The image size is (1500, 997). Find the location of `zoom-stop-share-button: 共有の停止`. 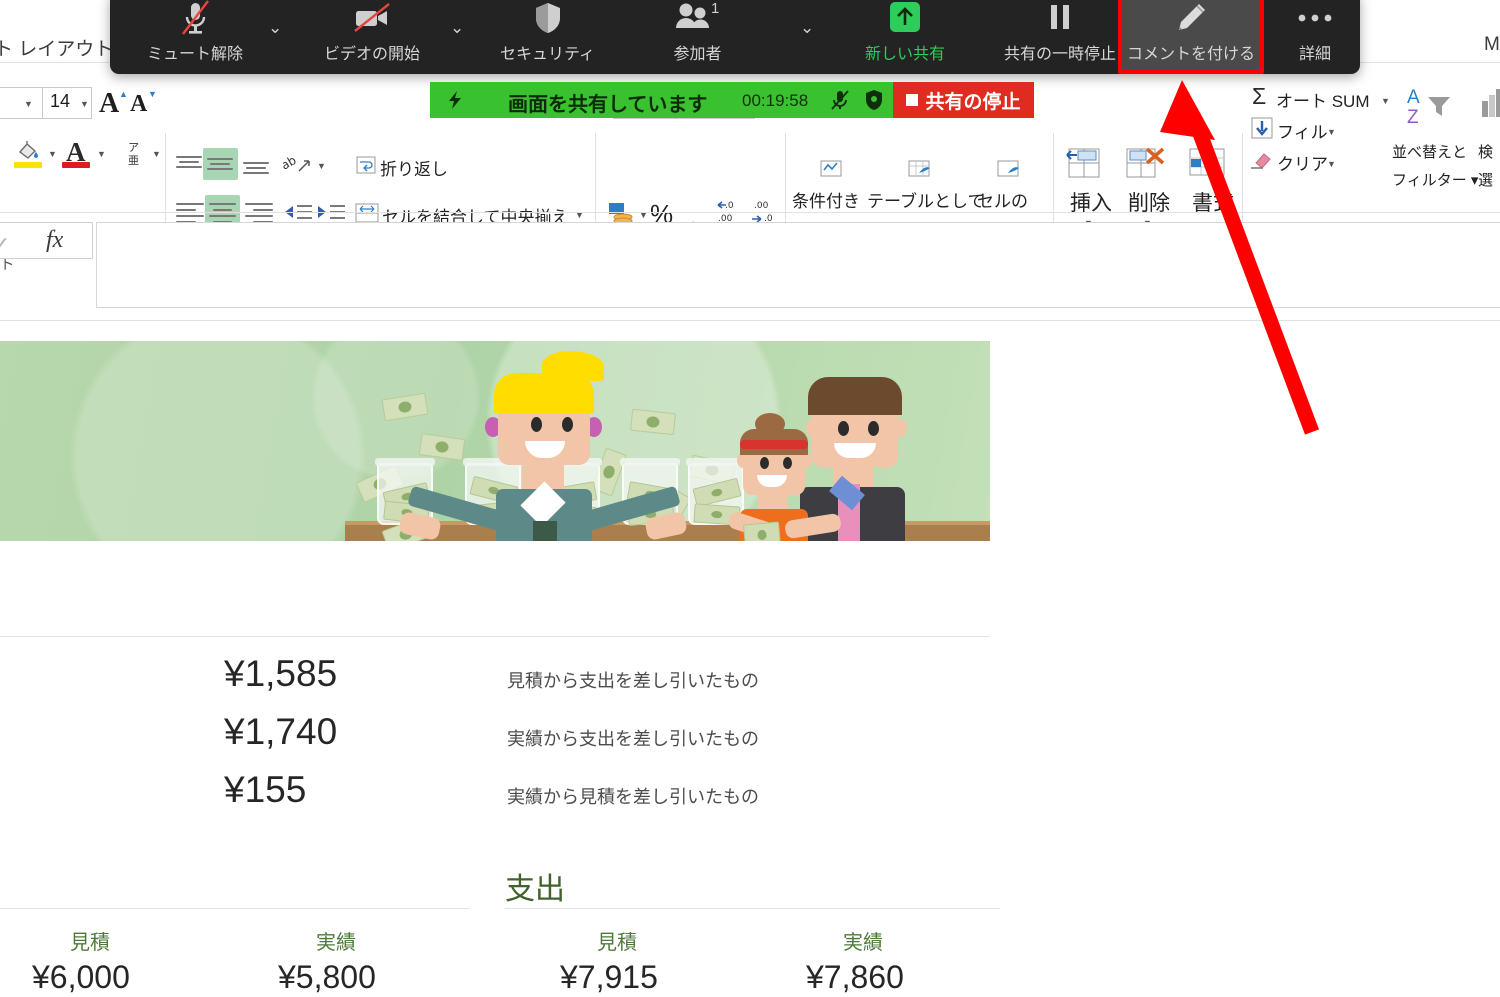

zoom-stop-share-button: 共有の停止 is located at coordinates (963, 100).